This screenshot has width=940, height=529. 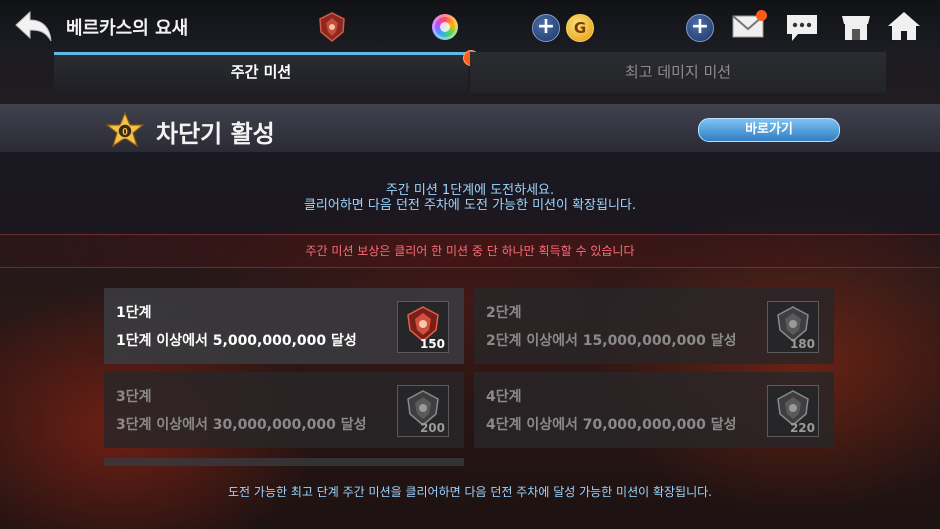 I want to click on stage-name: 2단계, so click(x=504, y=313).